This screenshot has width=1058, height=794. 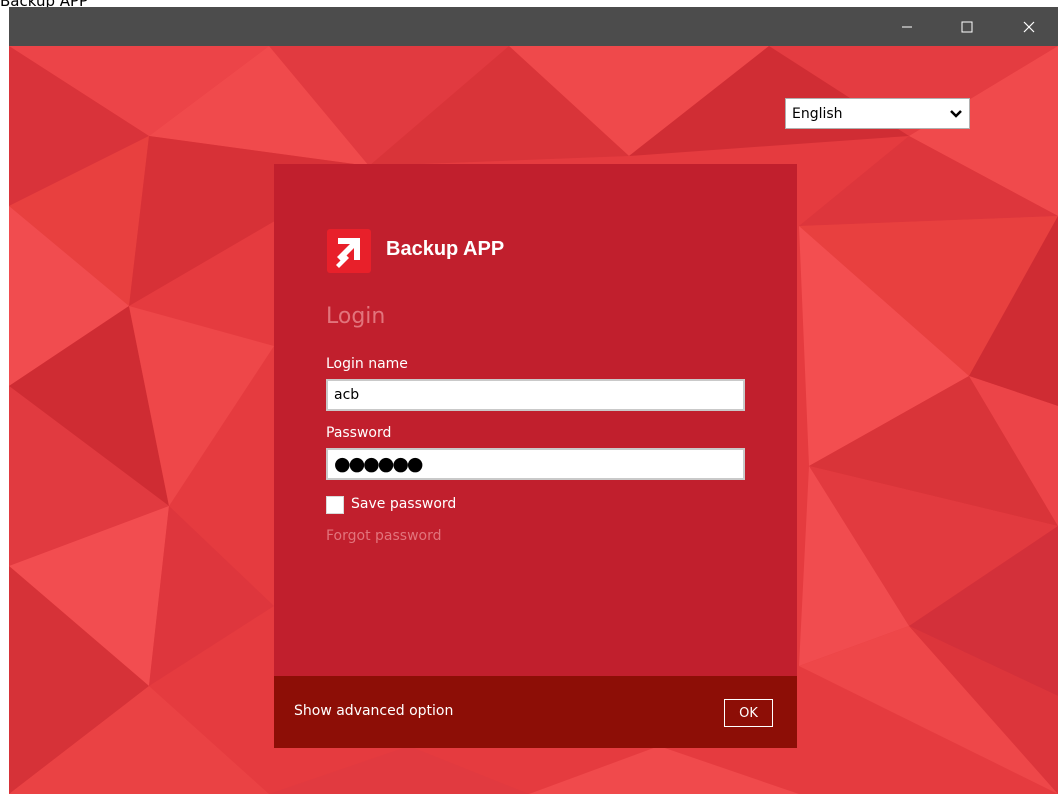 I want to click on minimize-icon, so click(x=907, y=26).